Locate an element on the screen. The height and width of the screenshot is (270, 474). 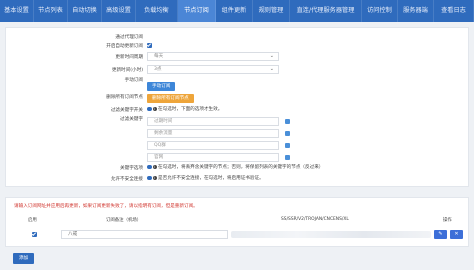
filter-switch-control: i 在勾选时，下面的选项才生效。 is located at coordinates (184, 109).